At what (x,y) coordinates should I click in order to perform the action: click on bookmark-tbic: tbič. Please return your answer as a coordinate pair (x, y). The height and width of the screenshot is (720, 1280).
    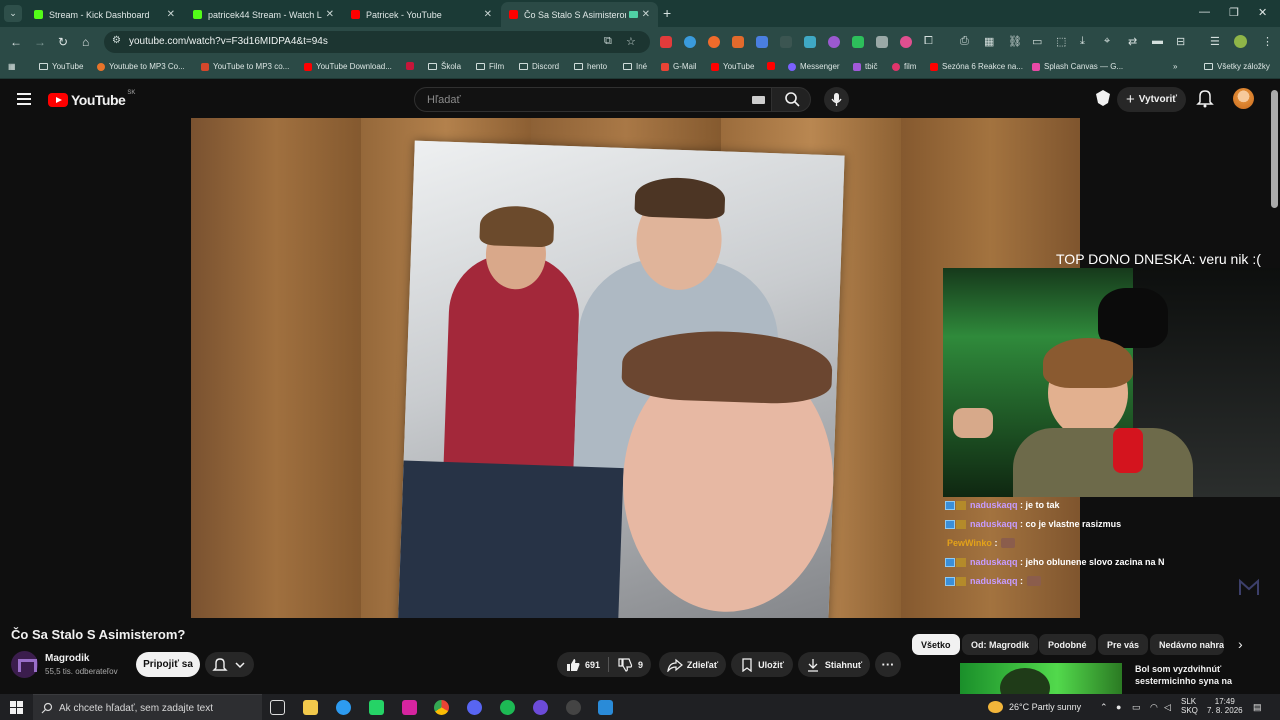
    Looking at the image, I should click on (865, 66).